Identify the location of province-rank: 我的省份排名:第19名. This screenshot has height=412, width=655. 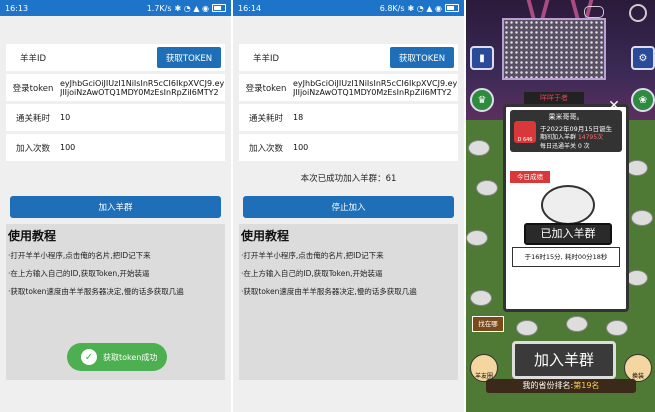
(561, 386).